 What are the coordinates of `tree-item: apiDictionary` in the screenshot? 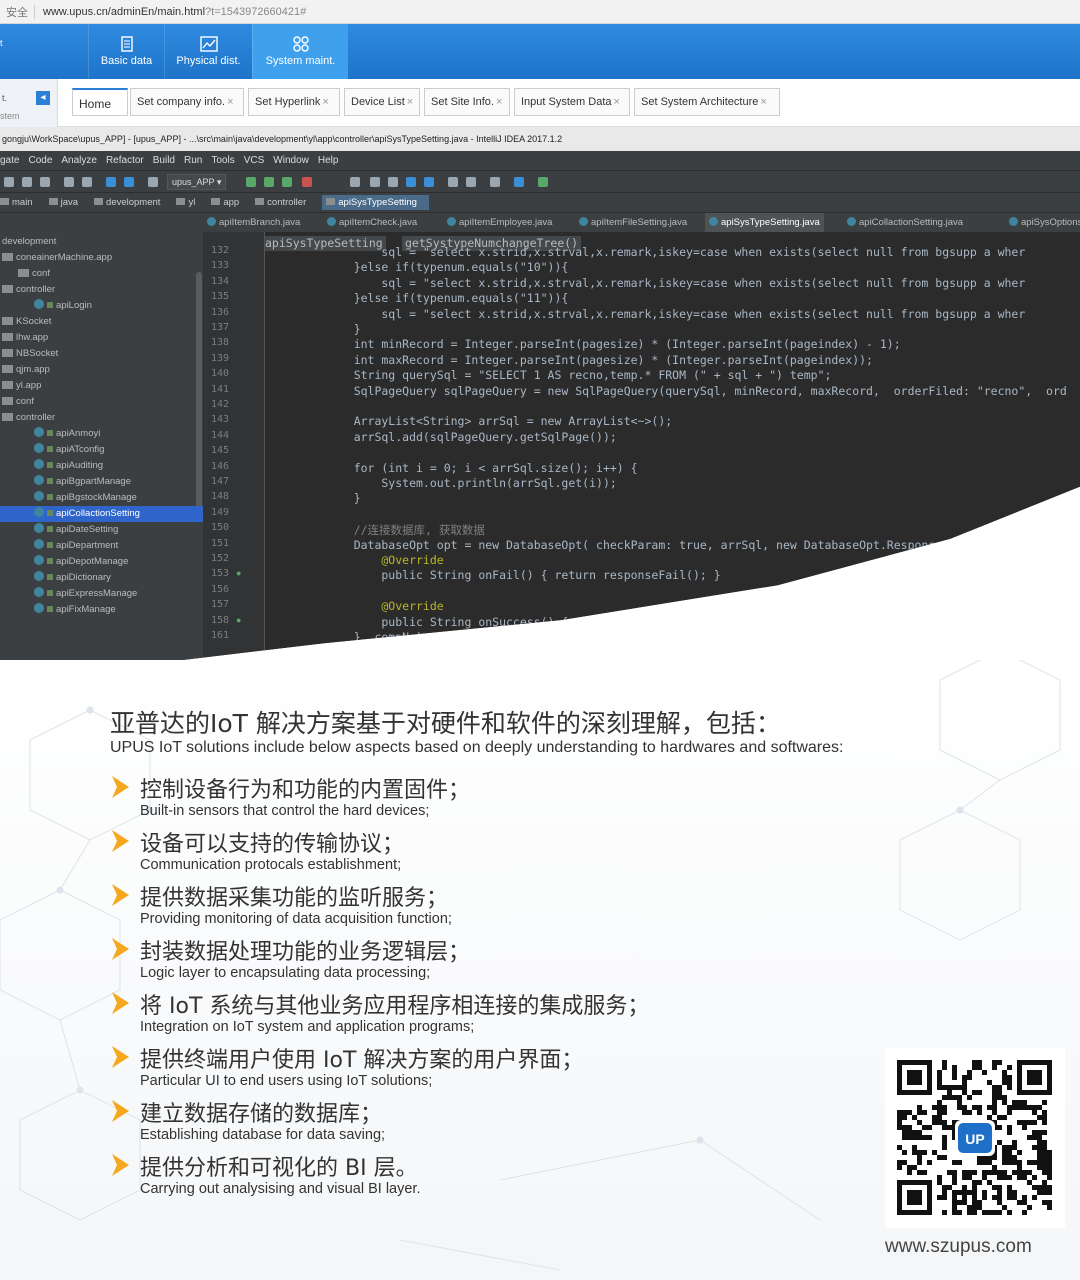 It's located at (55, 578).